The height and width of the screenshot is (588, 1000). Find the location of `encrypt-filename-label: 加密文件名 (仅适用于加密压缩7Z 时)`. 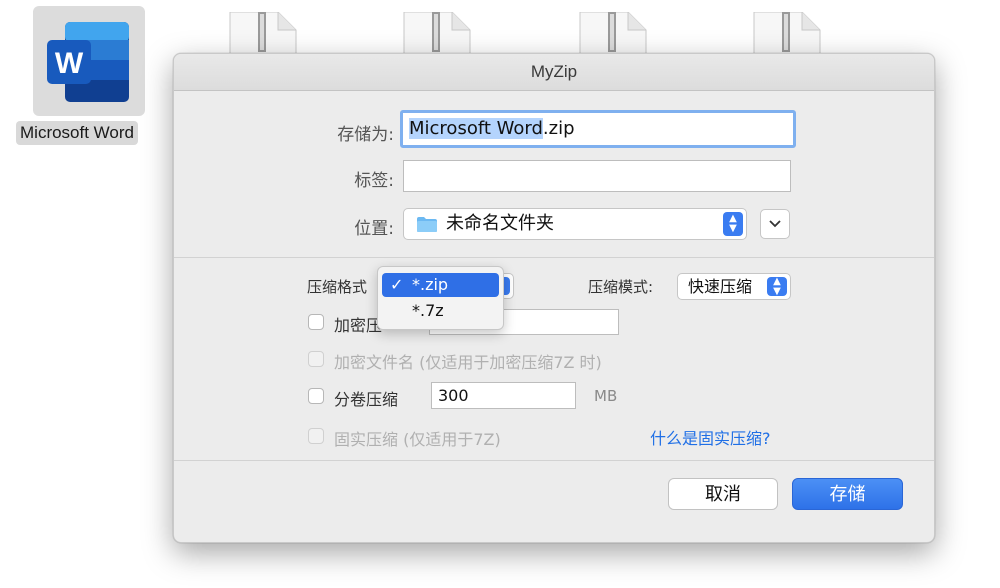

encrypt-filename-label: 加密文件名 (仅适用于加密压缩7Z 时) is located at coordinates (468, 362).